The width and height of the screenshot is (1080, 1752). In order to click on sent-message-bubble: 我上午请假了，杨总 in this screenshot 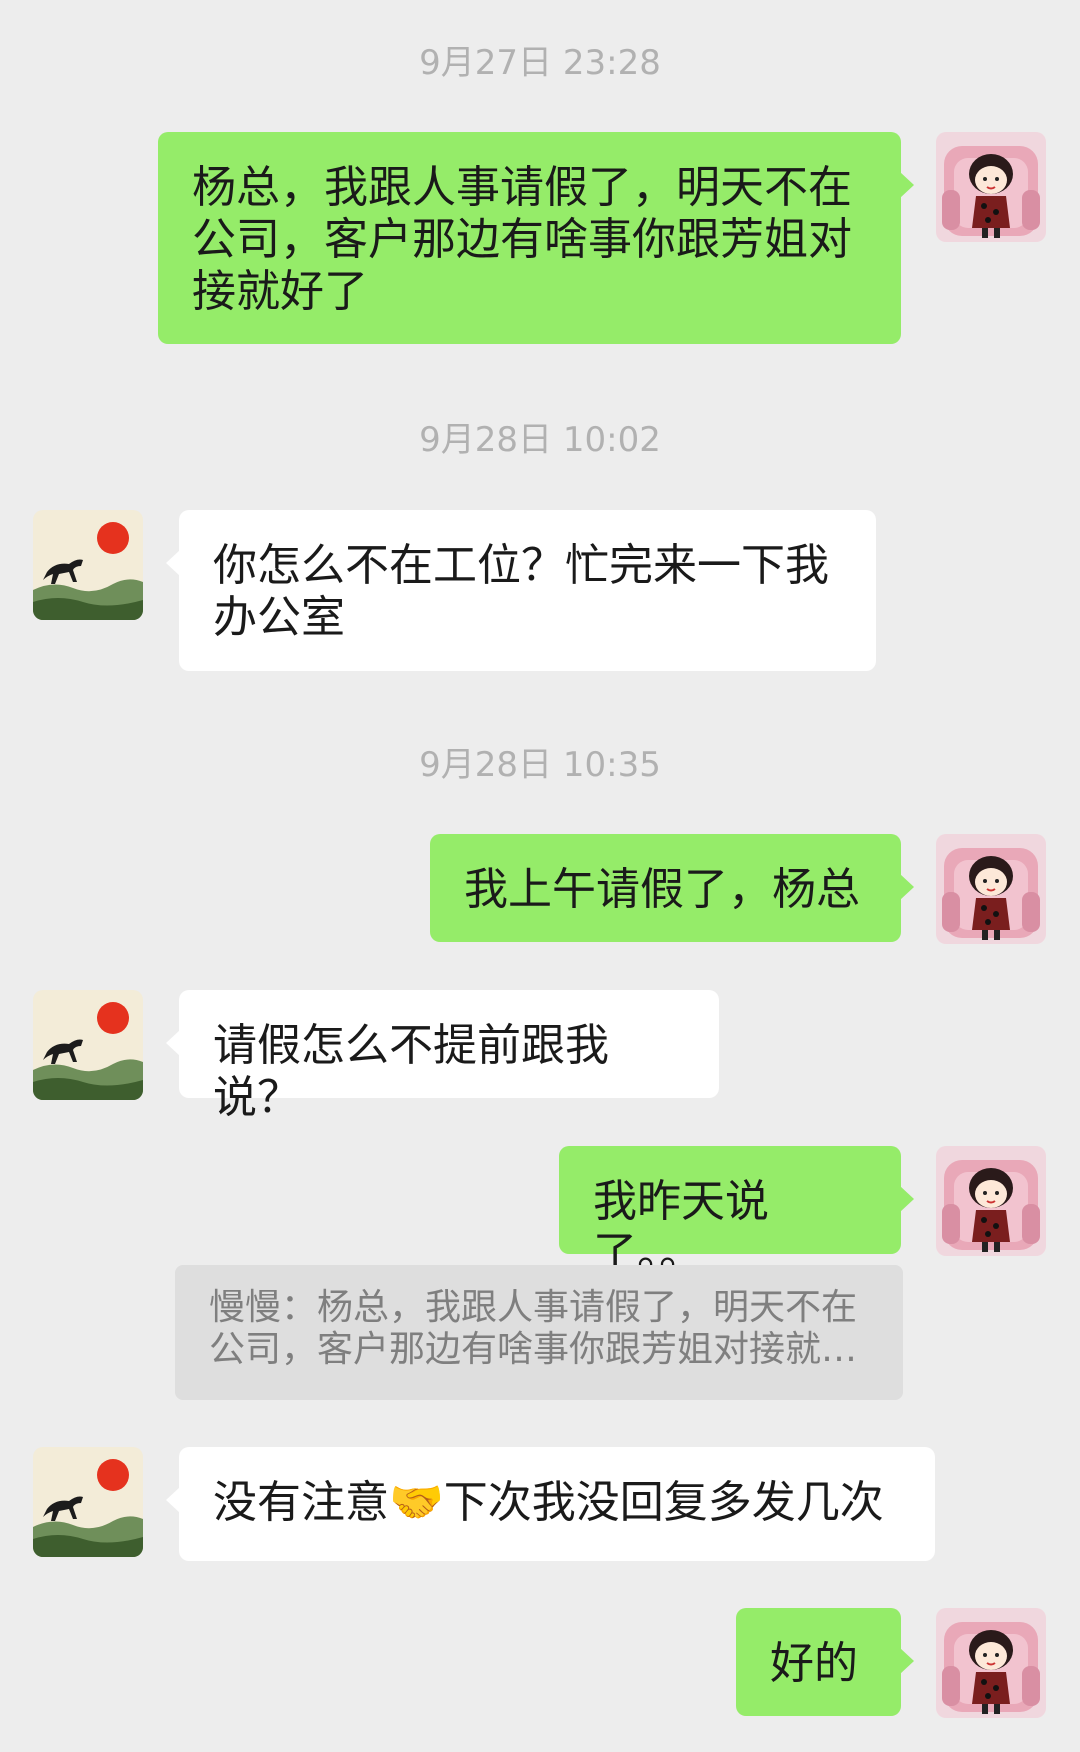, I will do `click(672, 888)`.